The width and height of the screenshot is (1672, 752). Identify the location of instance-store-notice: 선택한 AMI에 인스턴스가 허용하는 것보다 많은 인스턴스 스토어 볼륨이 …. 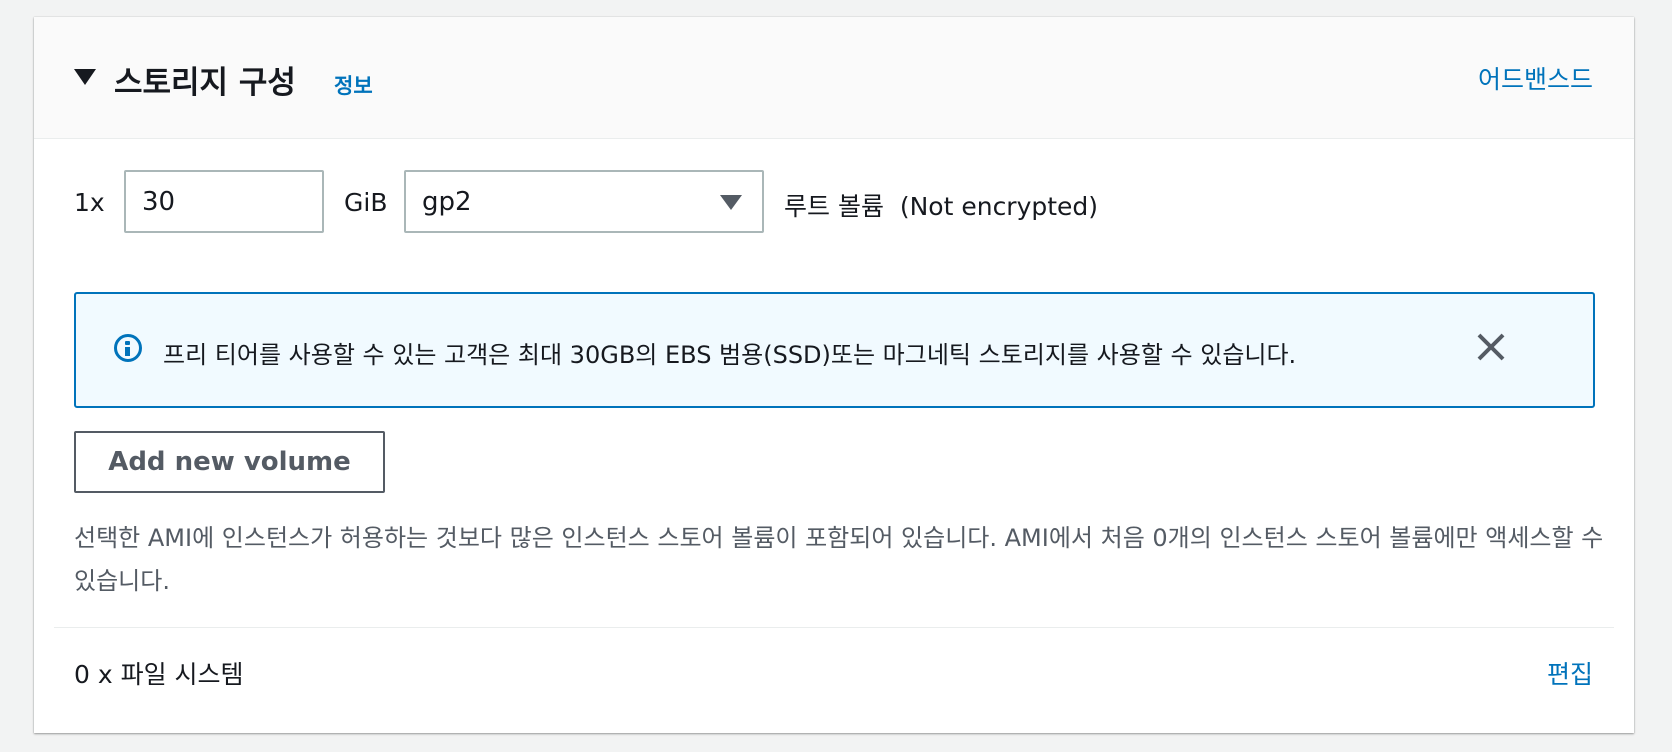
(839, 559).